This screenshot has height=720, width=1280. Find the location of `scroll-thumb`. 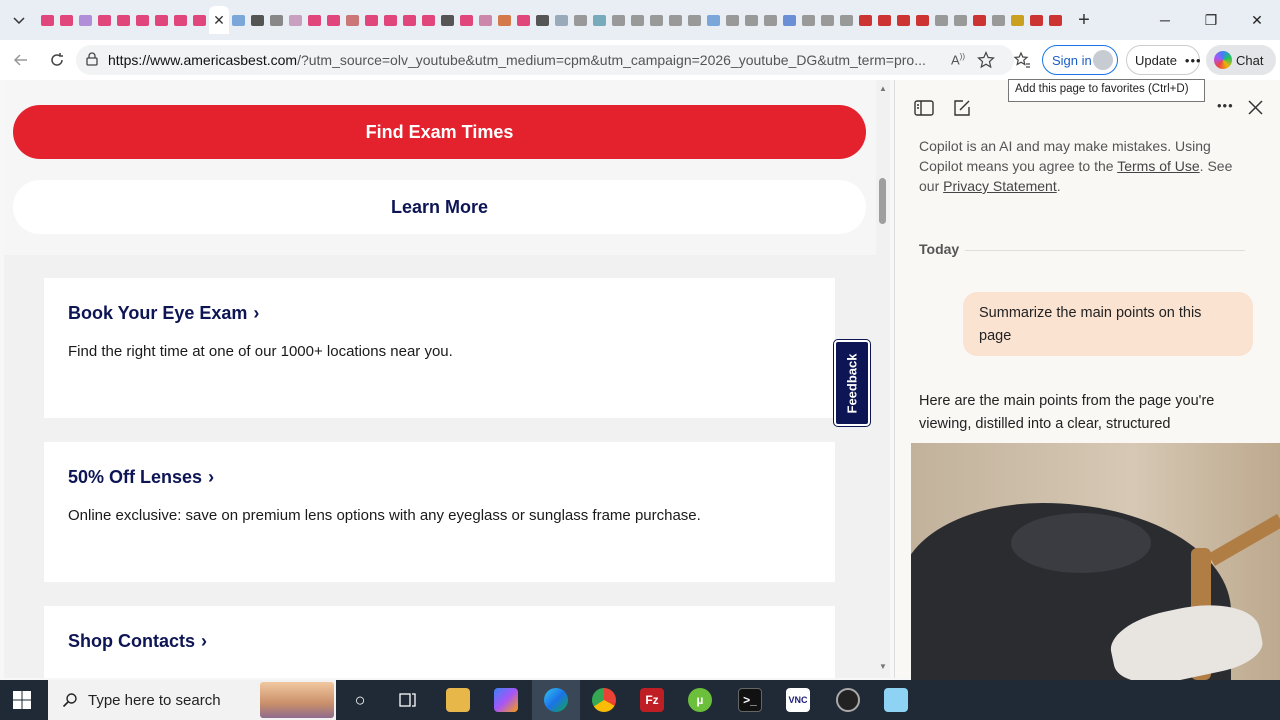

scroll-thumb is located at coordinates (882, 201).